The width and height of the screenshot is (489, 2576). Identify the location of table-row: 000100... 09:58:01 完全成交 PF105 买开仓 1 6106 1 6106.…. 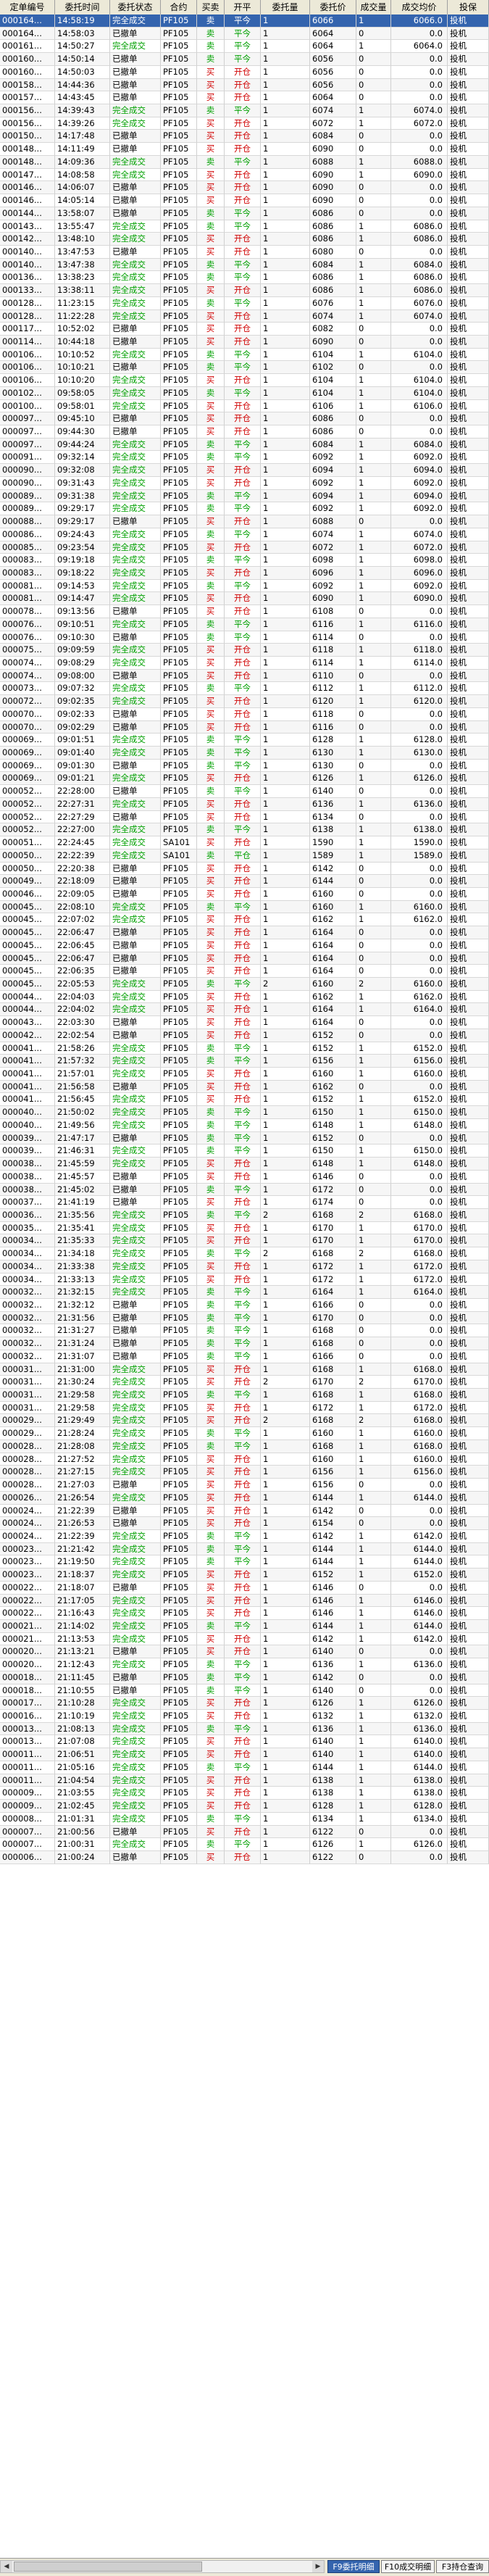
(244, 406).